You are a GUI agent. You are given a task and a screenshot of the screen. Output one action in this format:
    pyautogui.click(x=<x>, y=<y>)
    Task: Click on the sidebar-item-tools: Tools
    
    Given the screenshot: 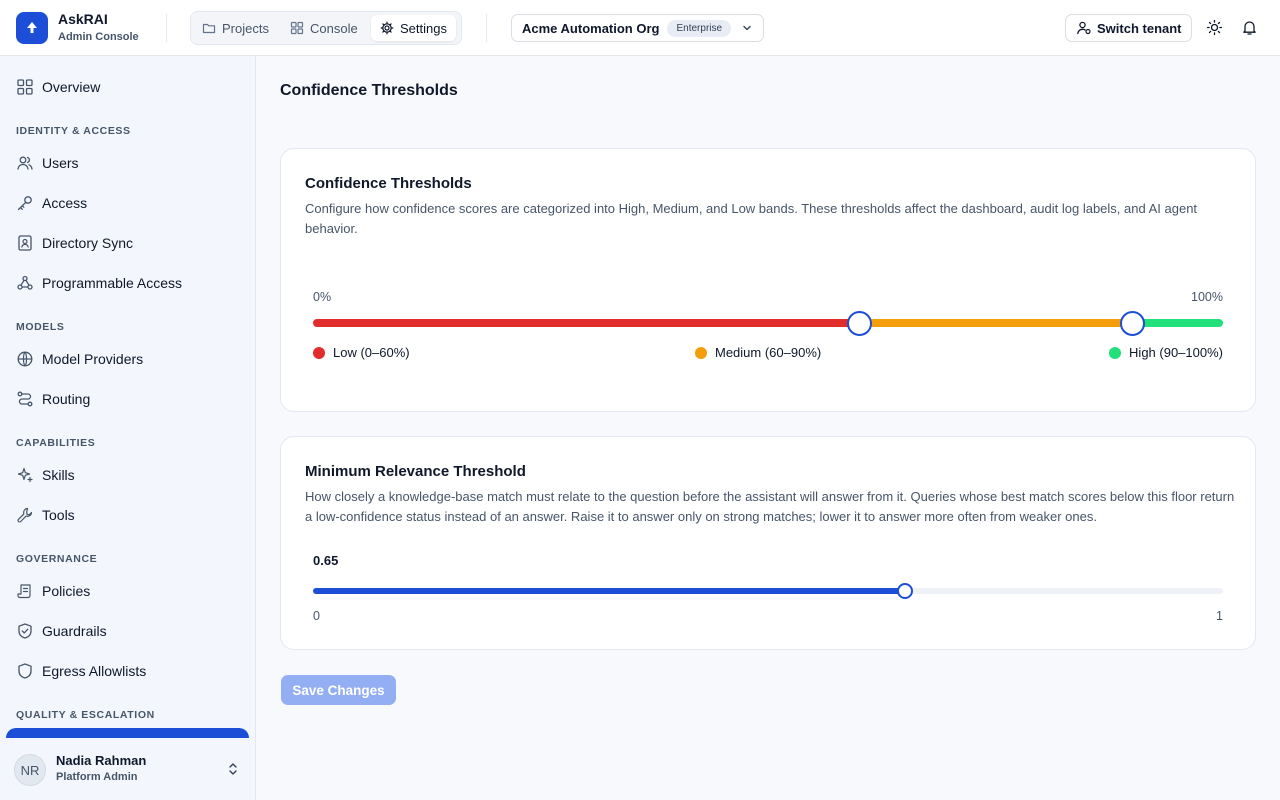 What is the action you would take?
    pyautogui.click(x=45, y=515)
    